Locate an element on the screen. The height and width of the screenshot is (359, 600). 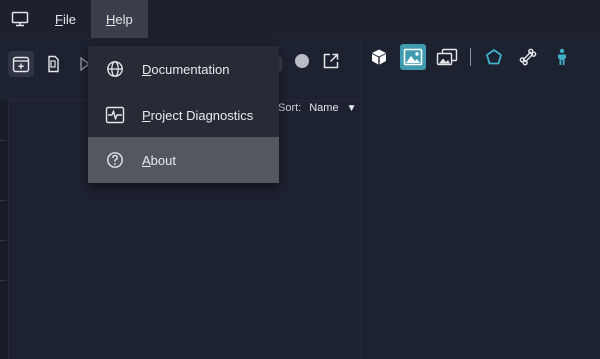
menu-help-mnemonic: H is located at coordinates (110, 19).